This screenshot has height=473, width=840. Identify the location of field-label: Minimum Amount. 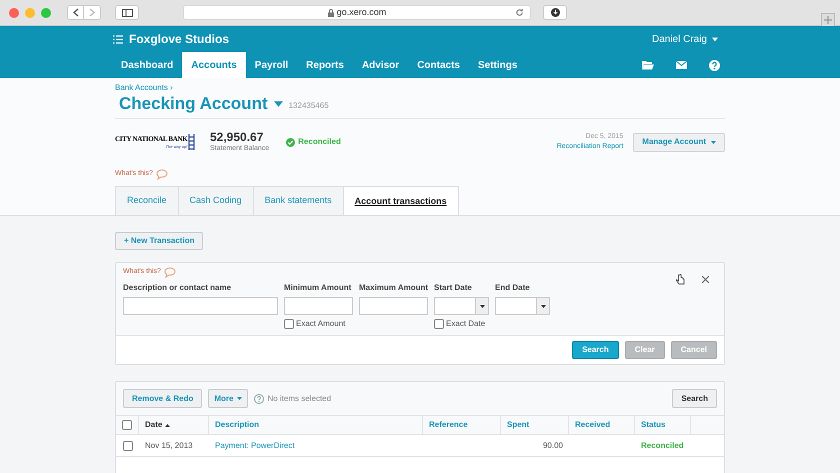
(318, 288).